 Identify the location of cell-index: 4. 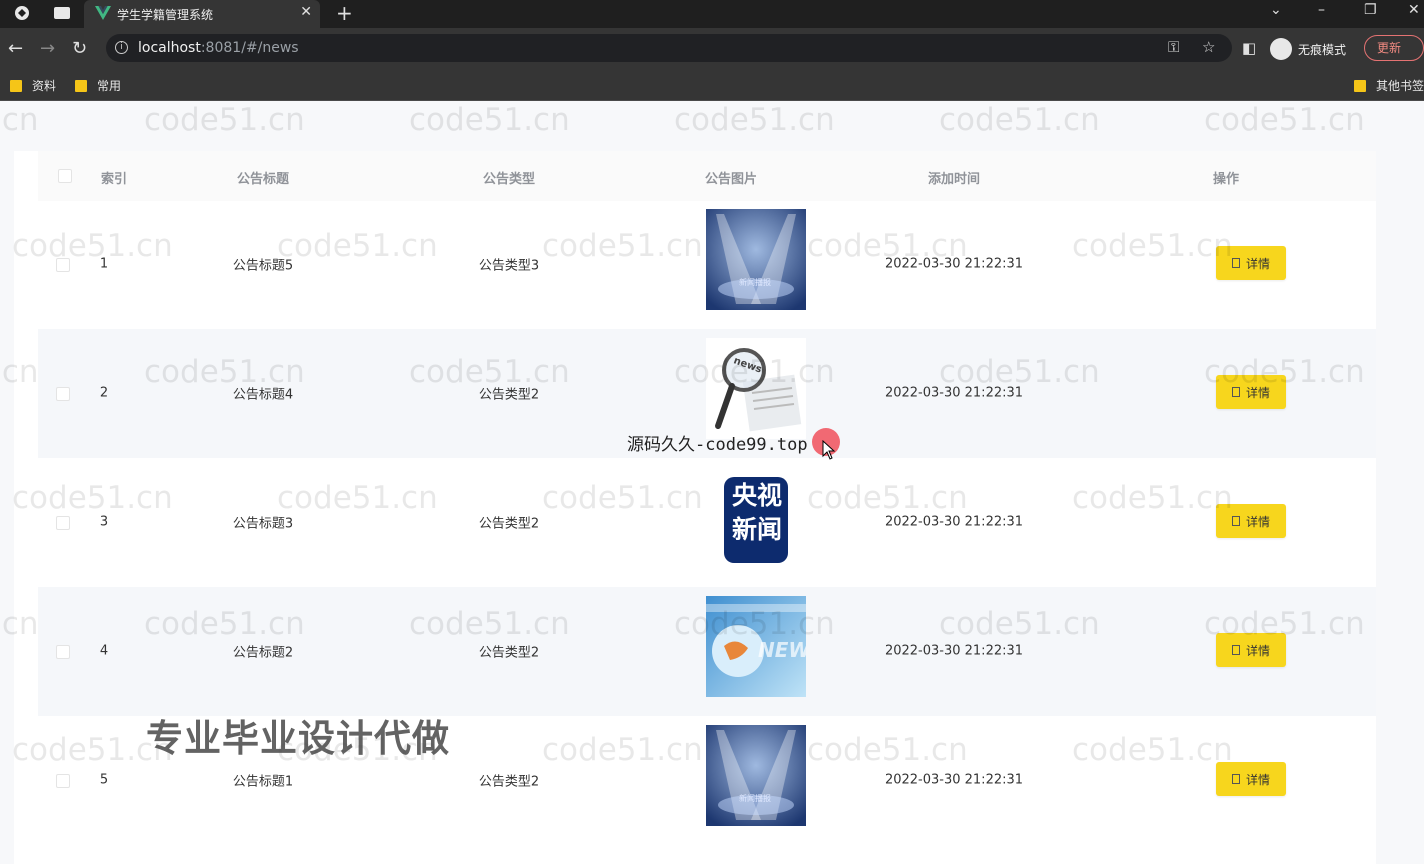
(104, 651).